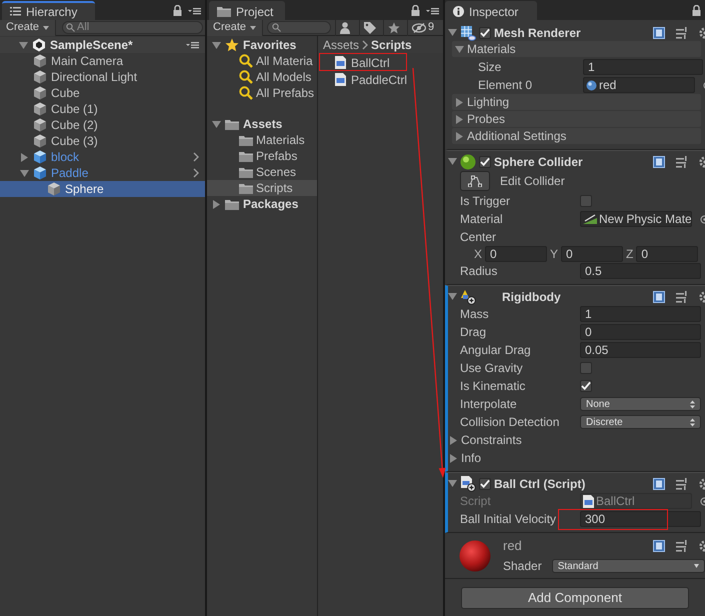 The width and height of the screenshot is (705, 616). I want to click on tree-item: Main Camera, so click(102, 61).